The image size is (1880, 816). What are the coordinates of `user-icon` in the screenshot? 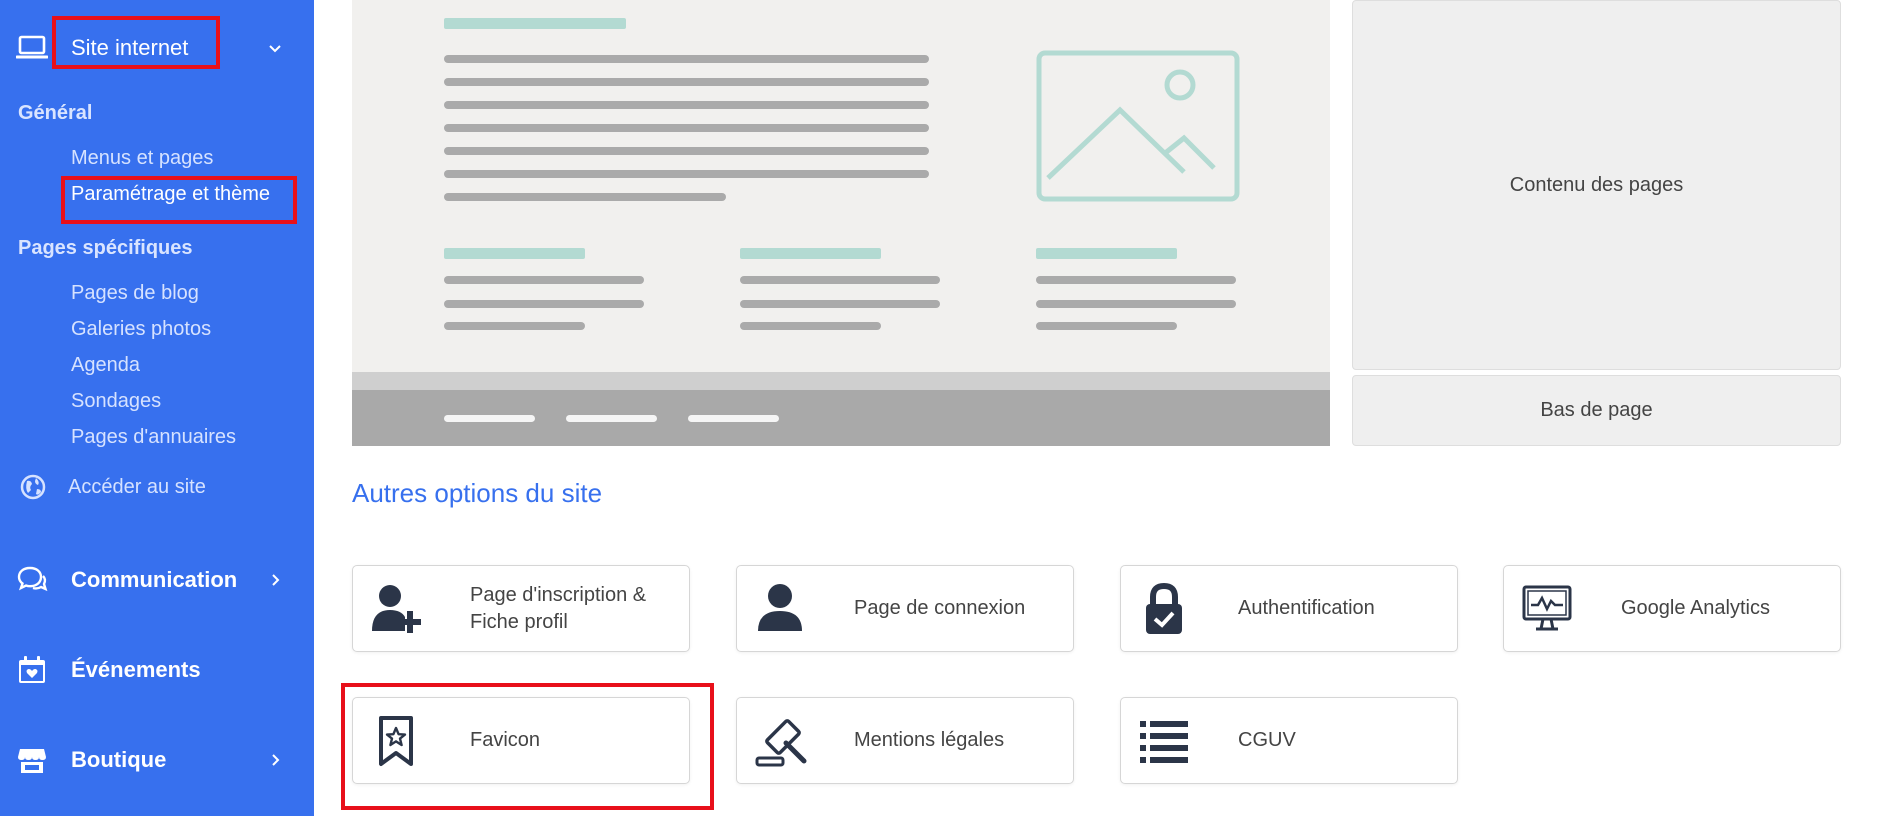 It's located at (780, 609).